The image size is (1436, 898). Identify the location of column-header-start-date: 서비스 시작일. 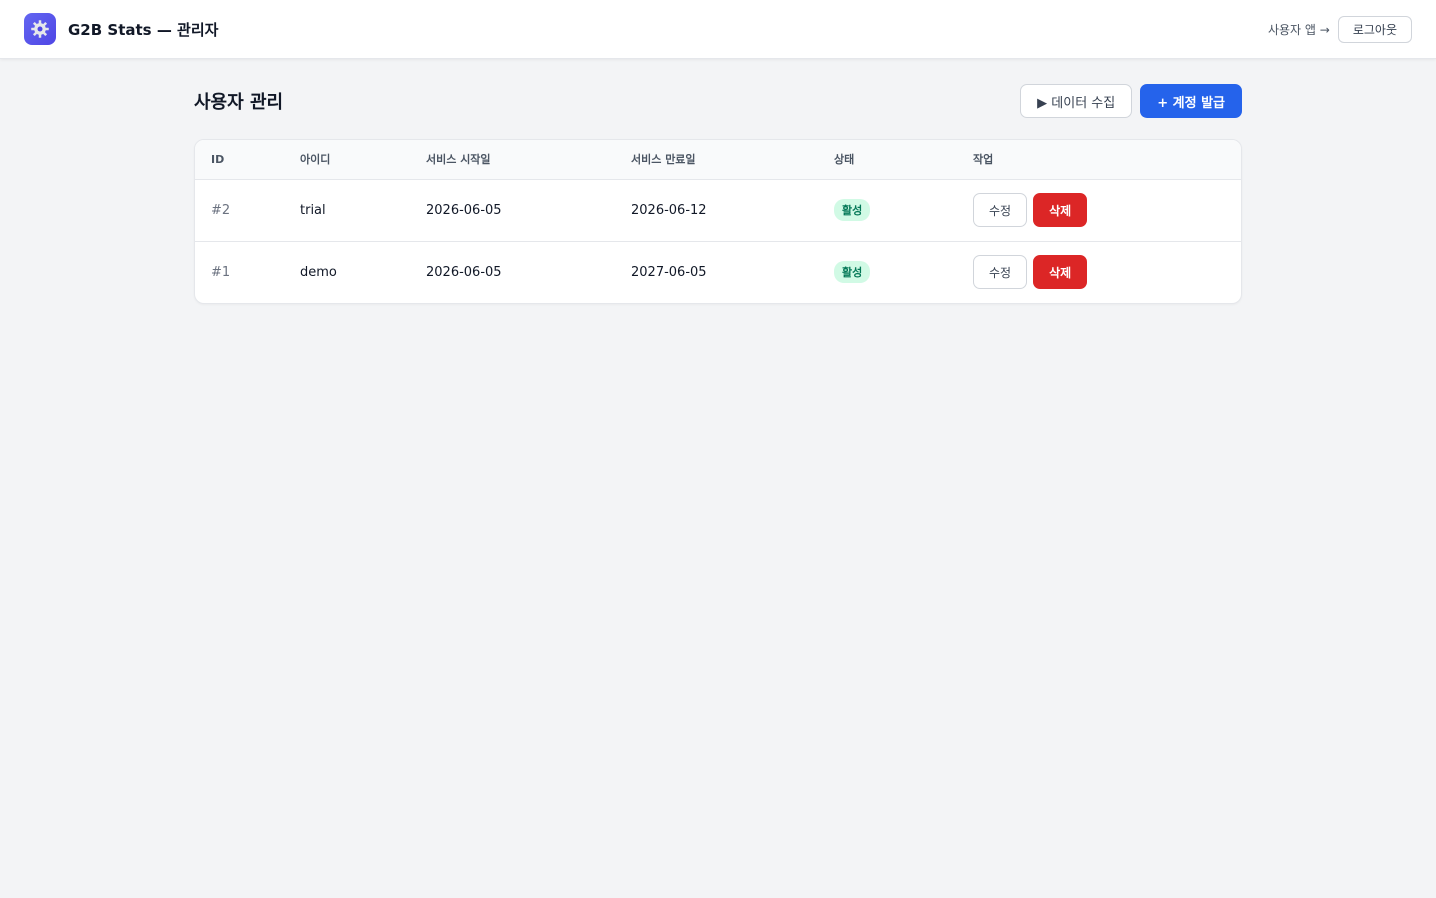
(528, 160).